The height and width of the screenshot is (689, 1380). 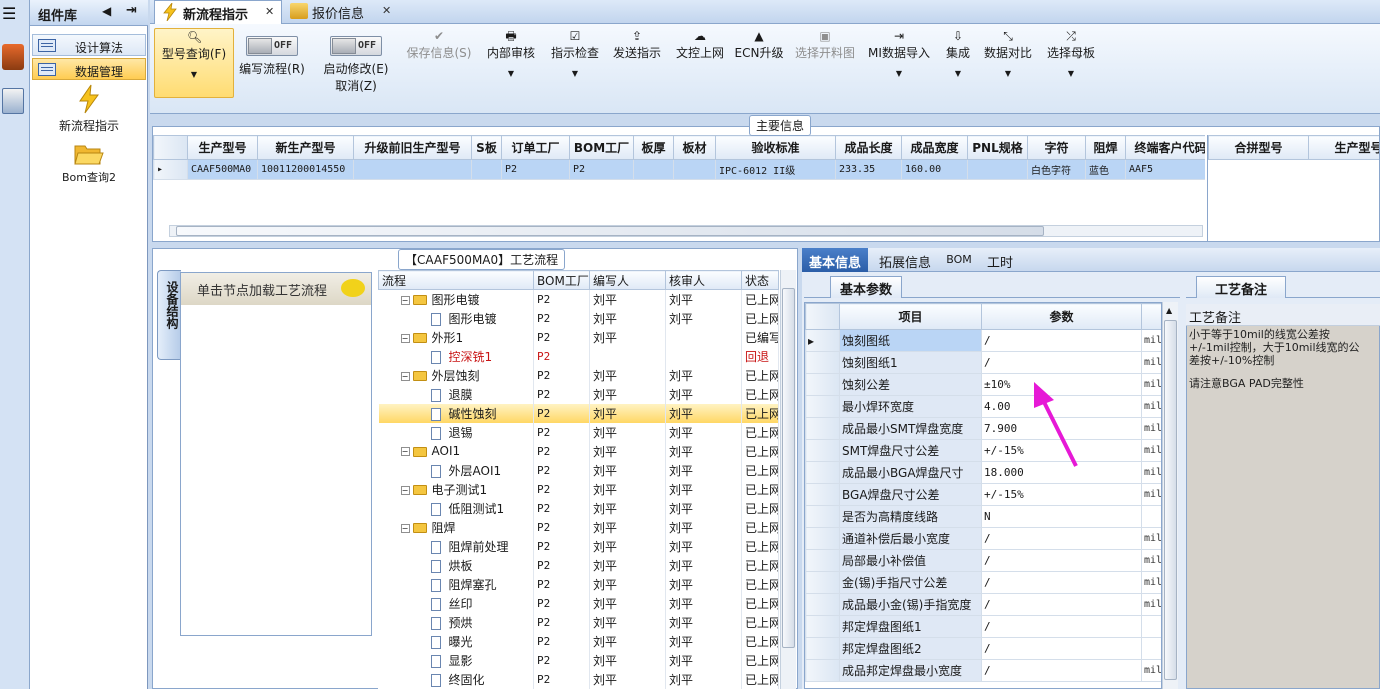 I want to click on ecn-upgrade-button: ▲ ECN升级, so click(x=759, y=63).